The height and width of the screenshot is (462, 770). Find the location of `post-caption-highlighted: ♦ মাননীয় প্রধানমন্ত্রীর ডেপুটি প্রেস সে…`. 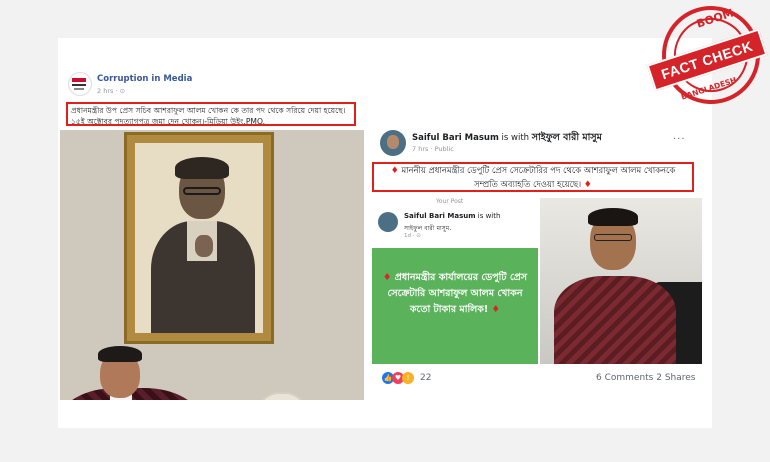

post-caption-highlighted: ♦ মাননীয় প্রধানমন্ত্রীর ডেপুটি প্রেস সে… is located at coordinates (533, 177).